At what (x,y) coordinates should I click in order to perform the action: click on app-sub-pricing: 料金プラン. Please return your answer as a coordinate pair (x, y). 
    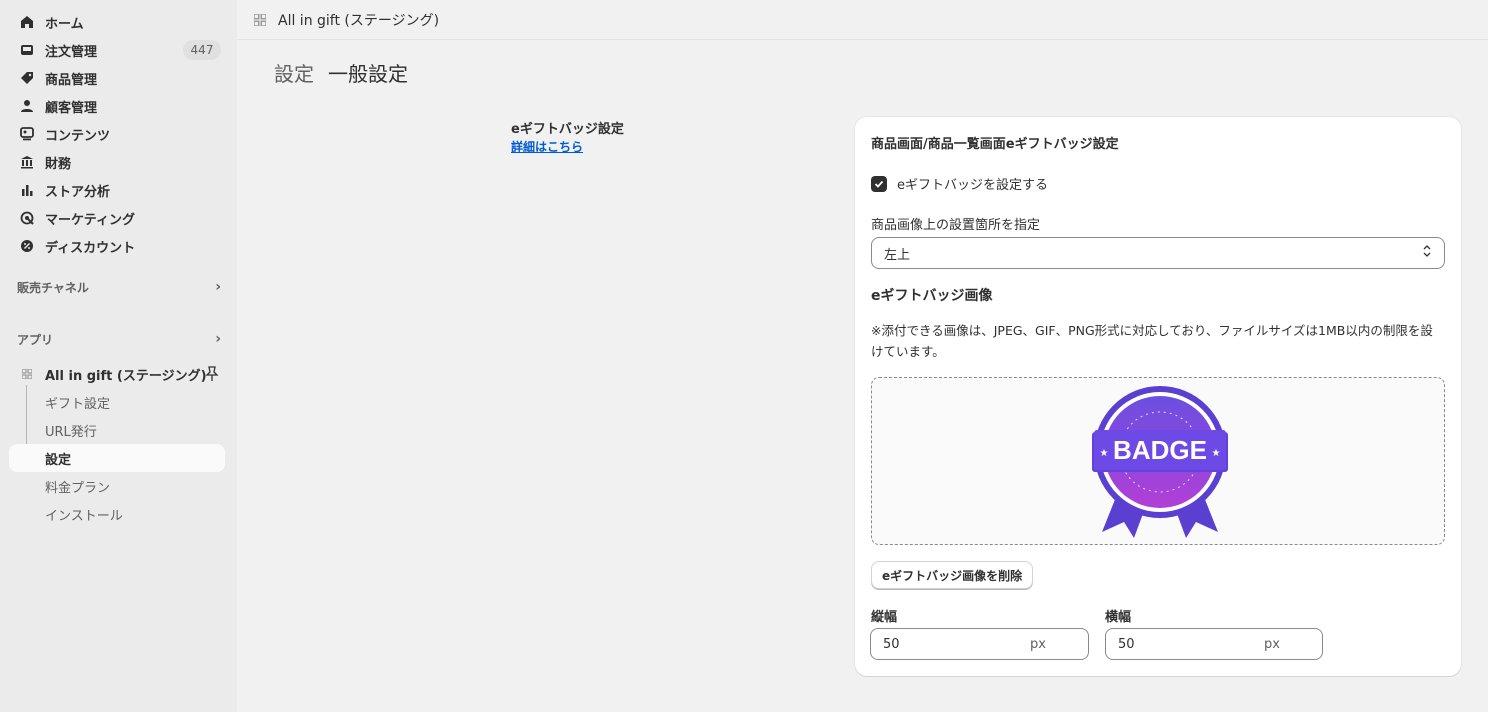
    Looking at the image, I should click on (117, 486).